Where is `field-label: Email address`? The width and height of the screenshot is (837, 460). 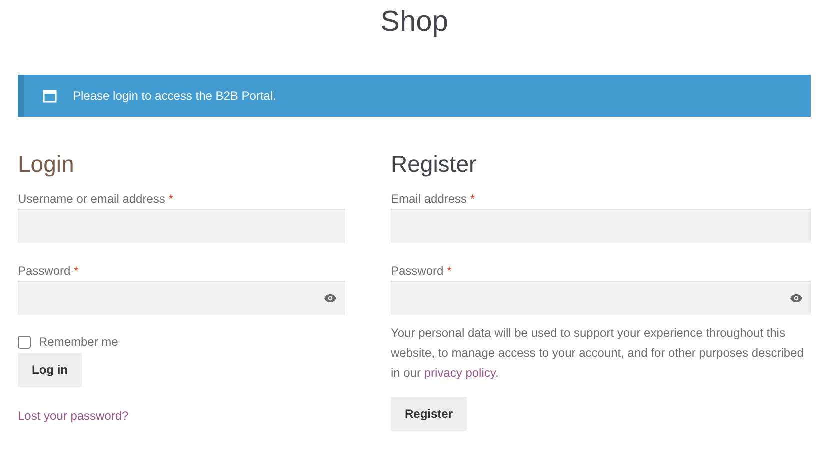
field-label: Email address is located at coordinates (429, 199).